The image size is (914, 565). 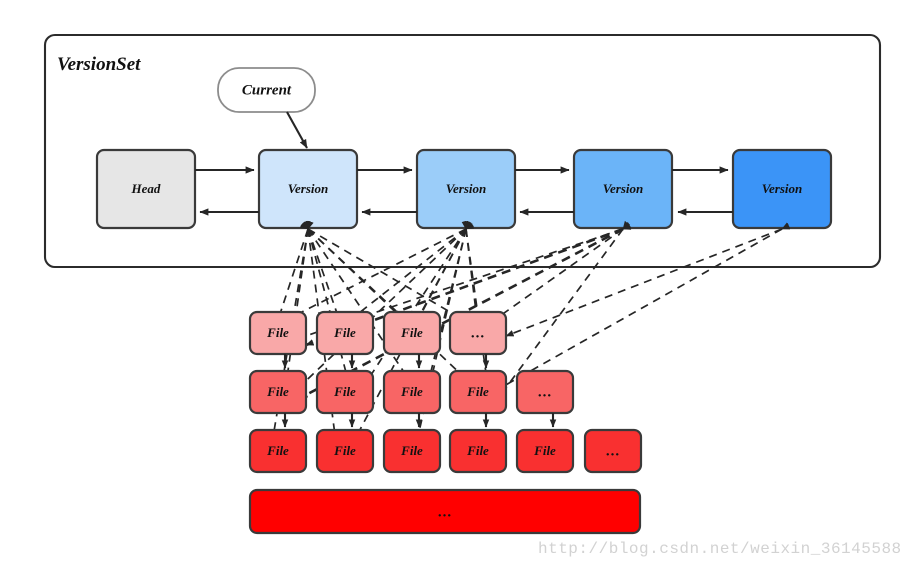 I want to click on node-version-1-label: Version, so click(x=308, y=188).